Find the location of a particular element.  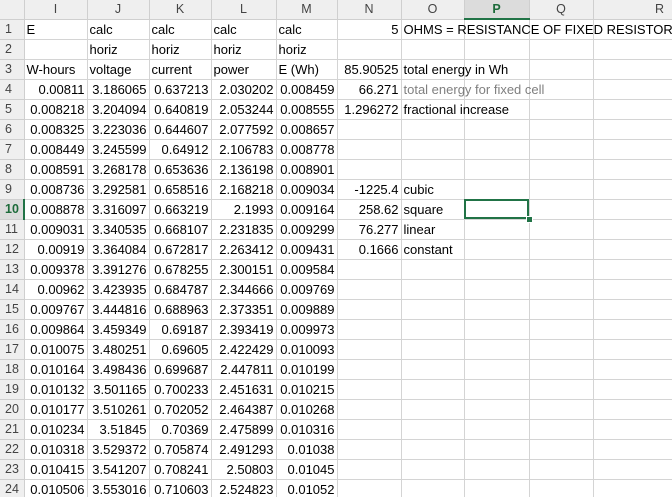

cell-o21 is located at coordinates (433, 429).